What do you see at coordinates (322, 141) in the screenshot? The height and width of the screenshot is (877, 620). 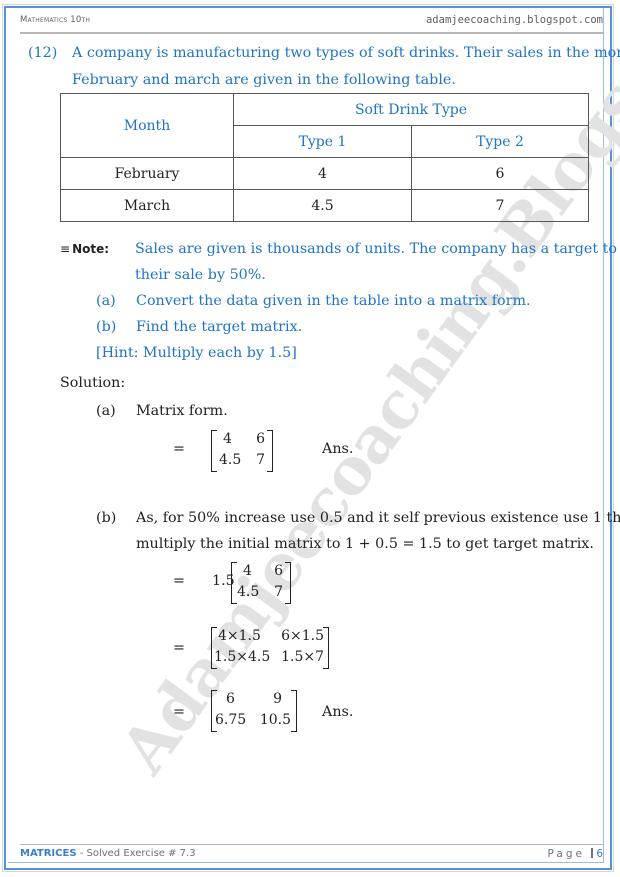 I see `type-1-header: Type 1` at bounding box center [322, 141].